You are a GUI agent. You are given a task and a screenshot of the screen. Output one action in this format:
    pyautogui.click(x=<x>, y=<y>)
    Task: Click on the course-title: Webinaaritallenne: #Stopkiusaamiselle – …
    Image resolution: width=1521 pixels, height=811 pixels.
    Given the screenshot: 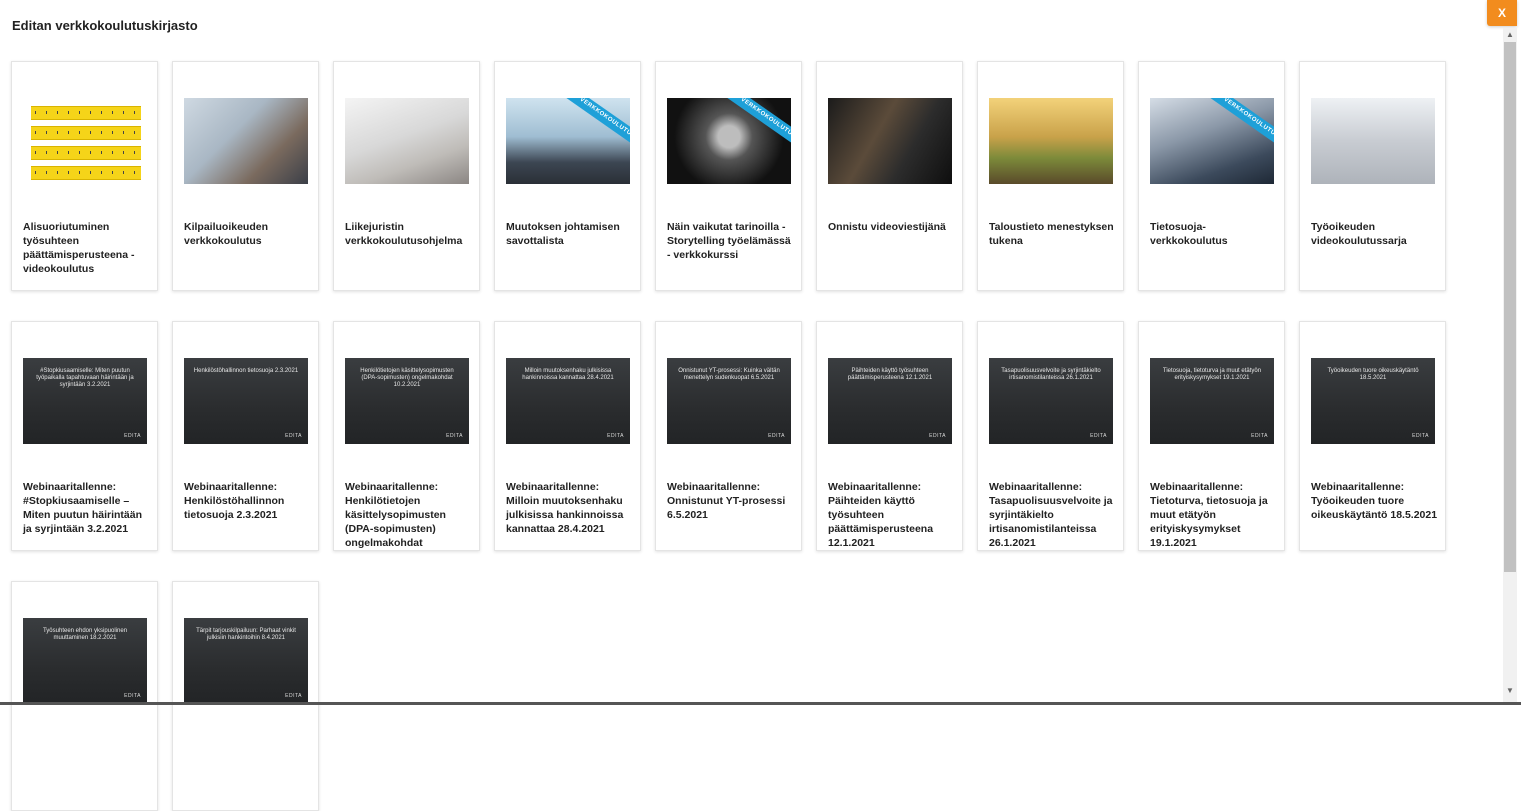 What is the action you would take?
    pyautogui.click(x=87, y=508)
    